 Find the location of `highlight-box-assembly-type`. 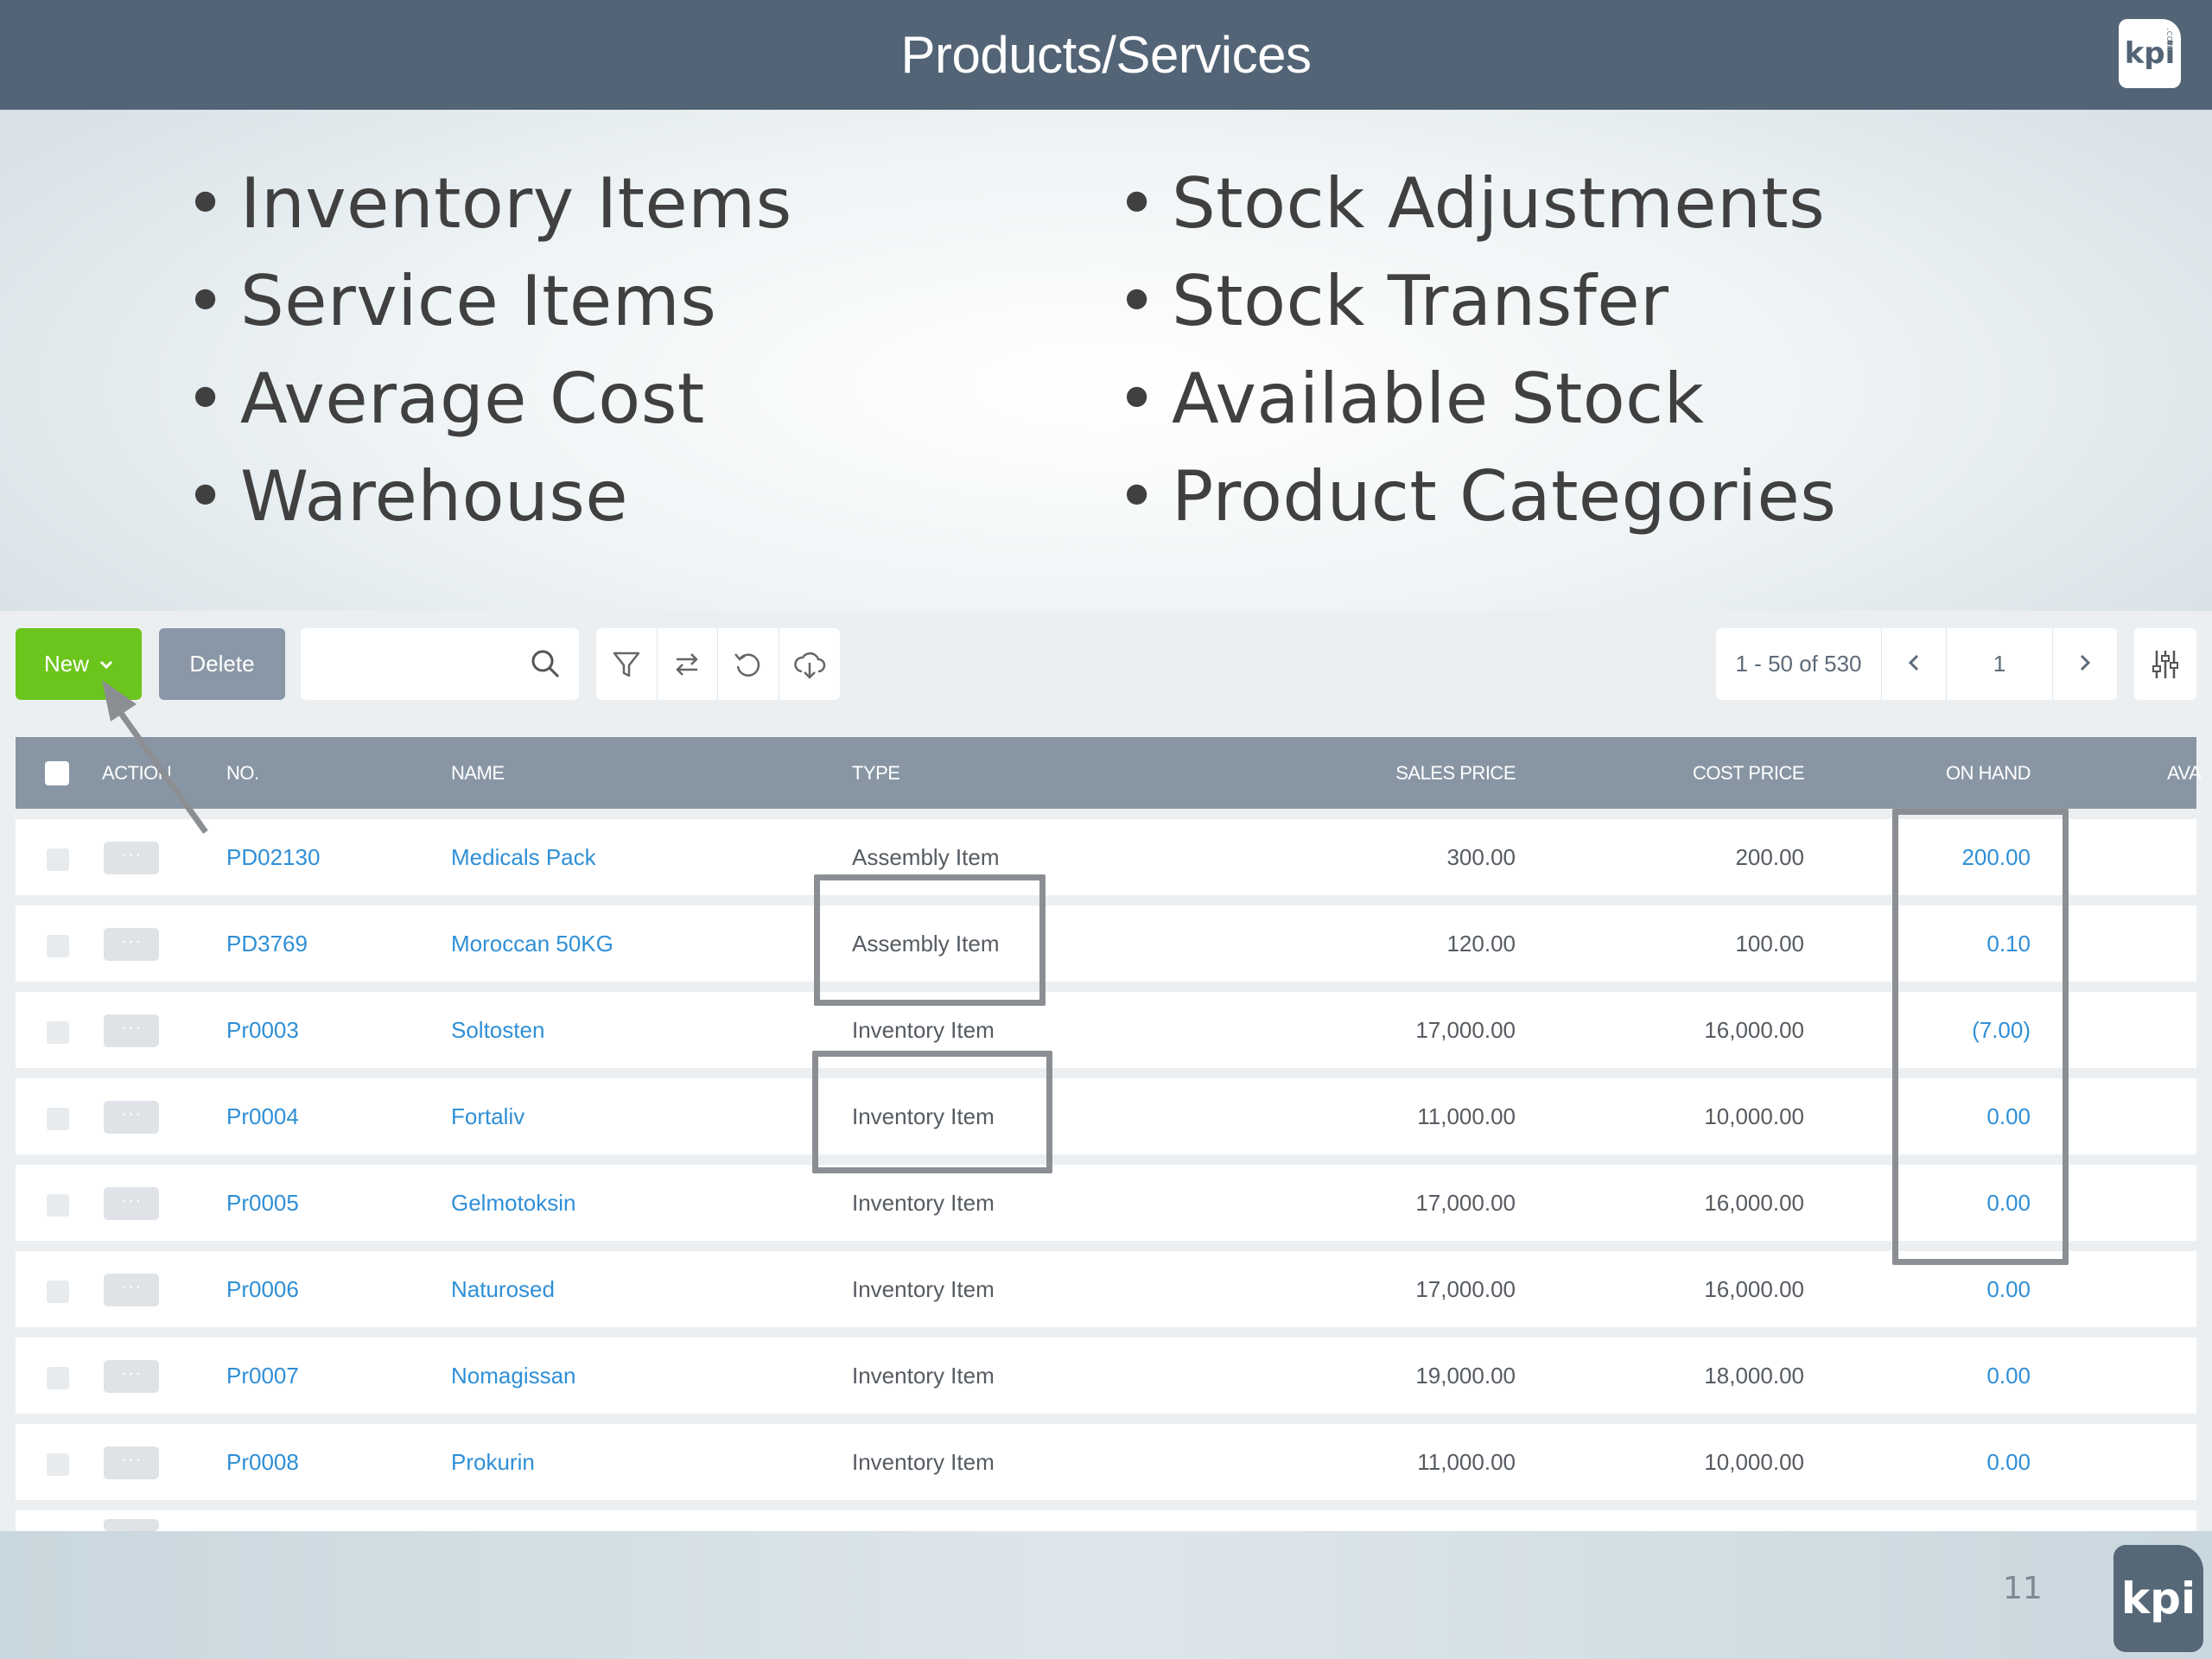

highlight-box-assembly-type is located at coordinates (930, 940).